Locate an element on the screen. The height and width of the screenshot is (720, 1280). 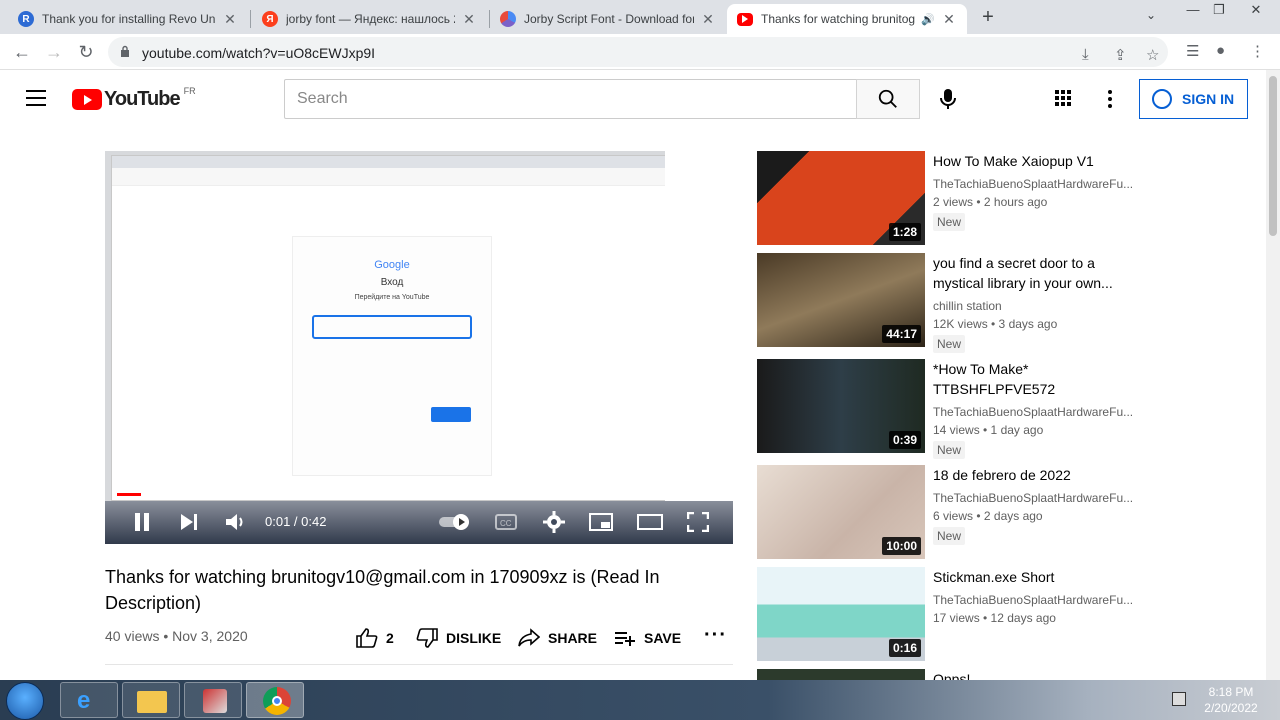
share-button: SHARE is located at coordinates (557, 638).